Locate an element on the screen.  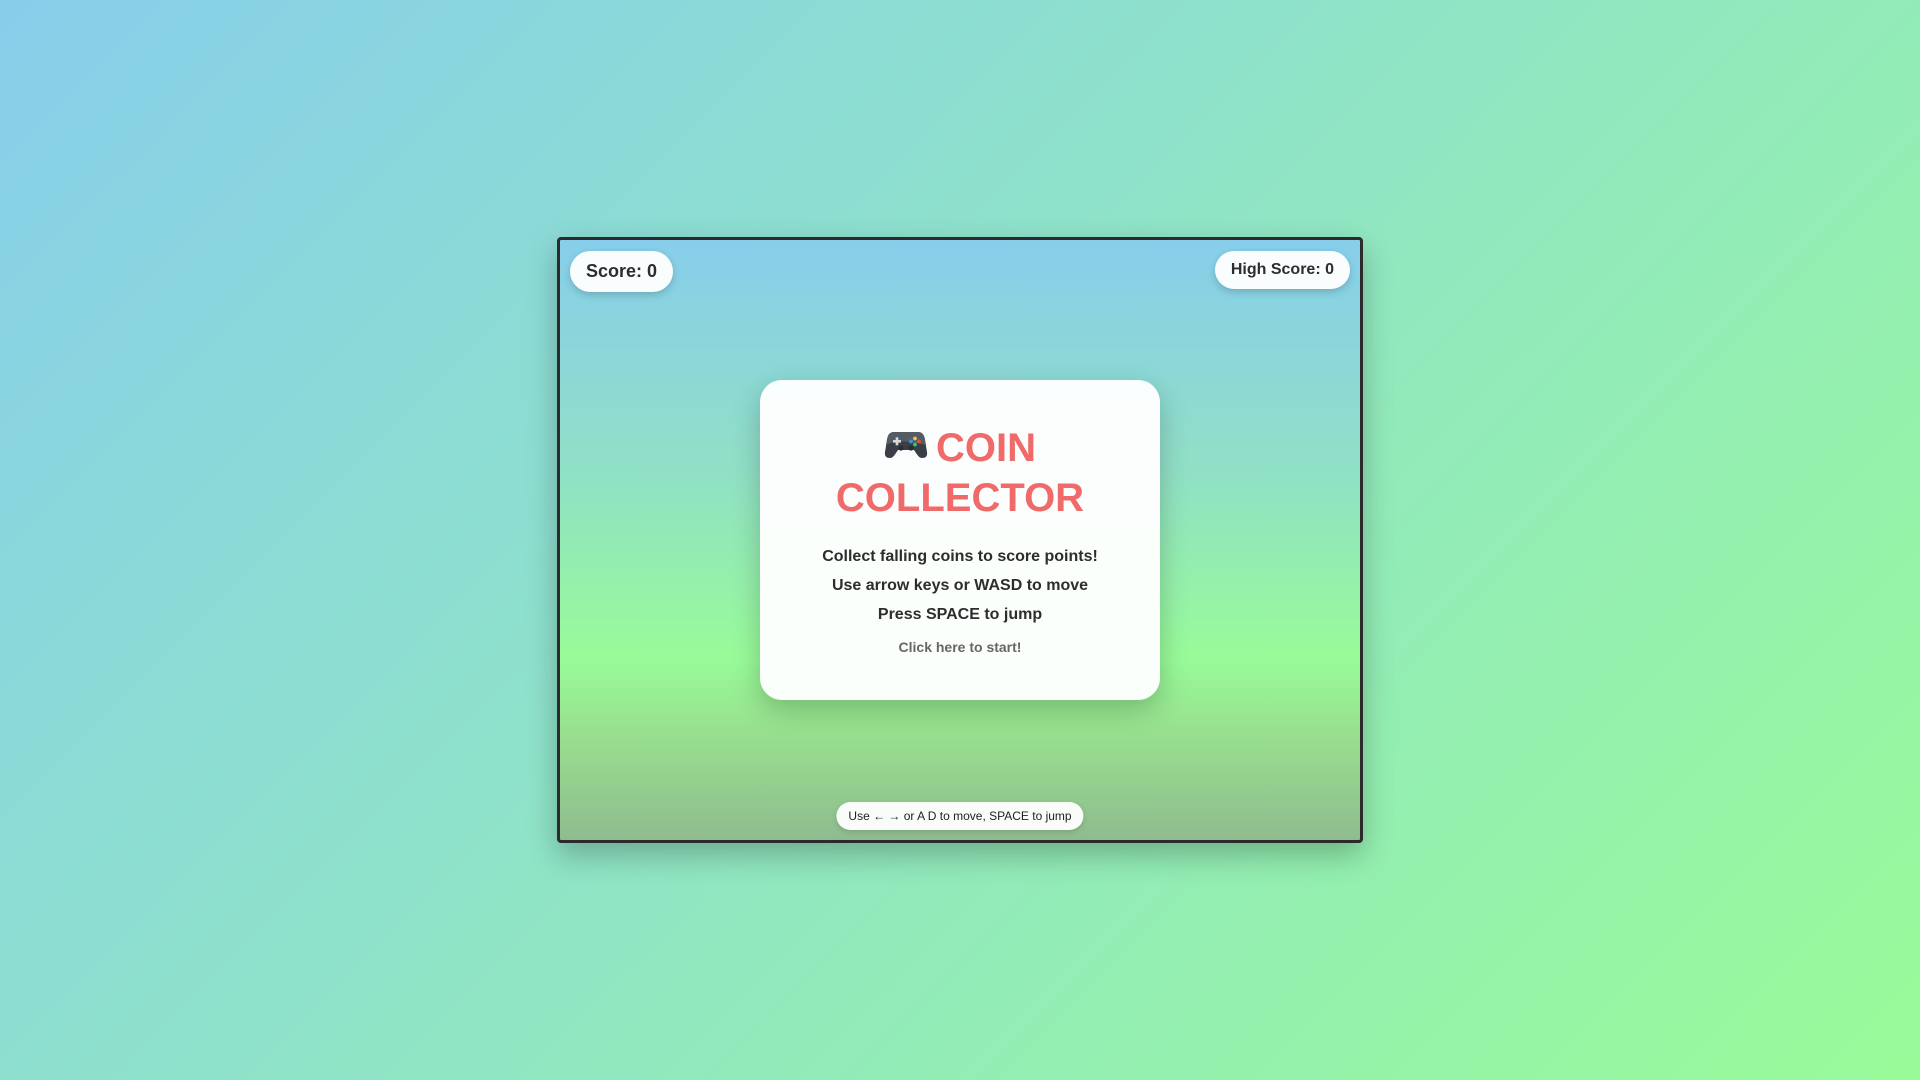
game-title-text: COIN COLLECTOR is located at coordinates (960, 473).